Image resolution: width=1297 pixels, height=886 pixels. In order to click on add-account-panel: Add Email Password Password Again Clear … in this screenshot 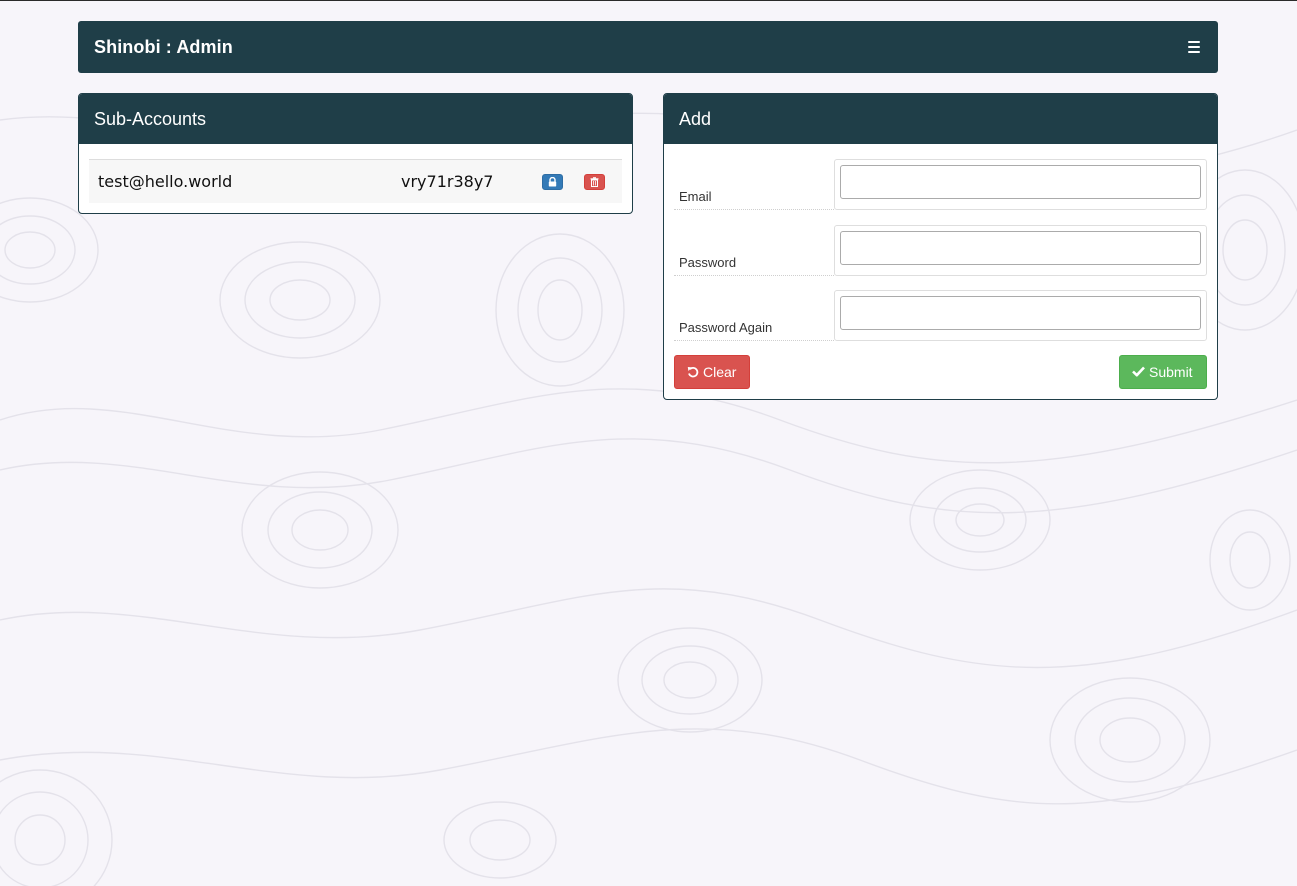, I will do `click(940, 246)`.